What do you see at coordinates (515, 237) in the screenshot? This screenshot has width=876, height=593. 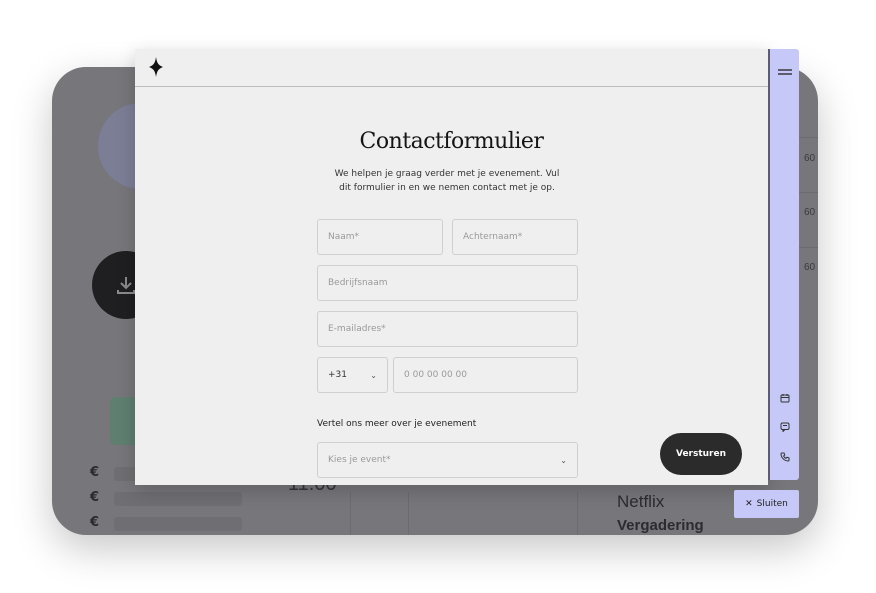 I see `last-name-input: Achternaam*` at bounding box center [515, 237].